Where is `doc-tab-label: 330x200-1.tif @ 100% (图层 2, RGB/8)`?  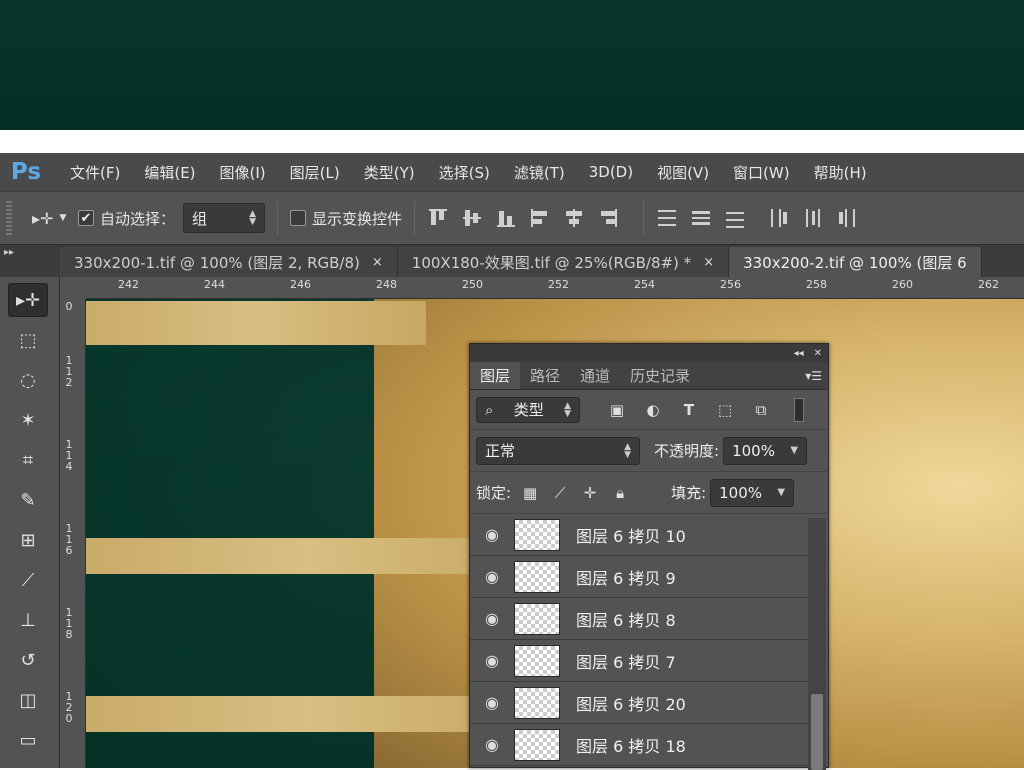
doc-tab-label: 330x200-1.tif @ 100% (图层 2, RGB/8) is located at coordinates (217, 262).